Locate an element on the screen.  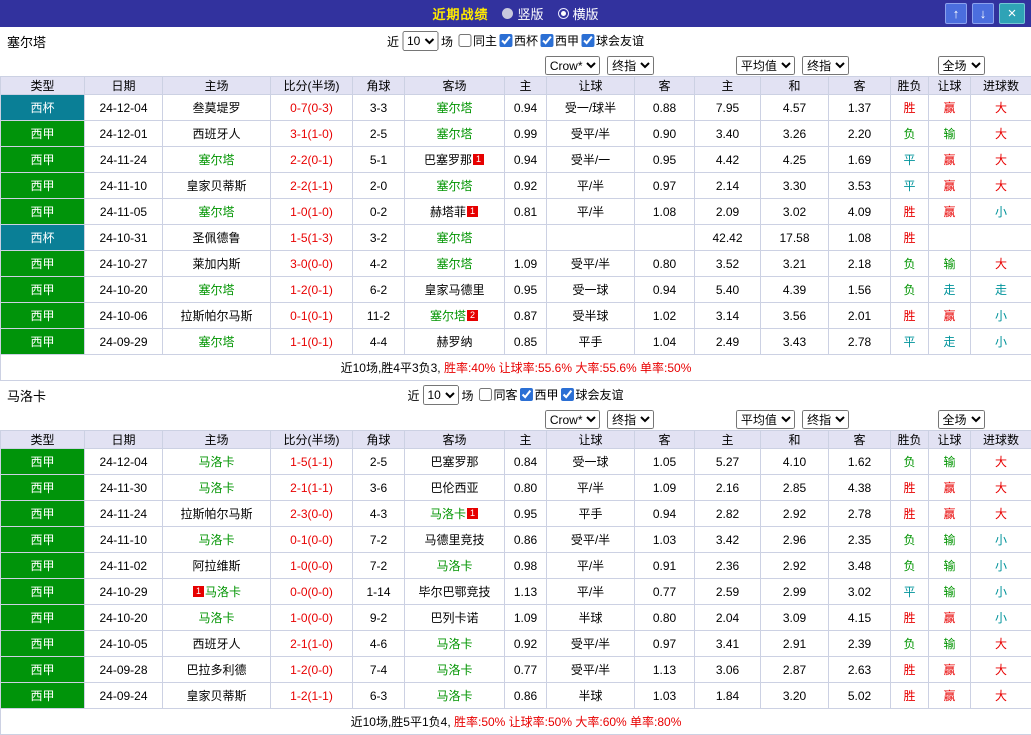
layout-radio-vertical: 竖版 is located at coordinates (522, 13).